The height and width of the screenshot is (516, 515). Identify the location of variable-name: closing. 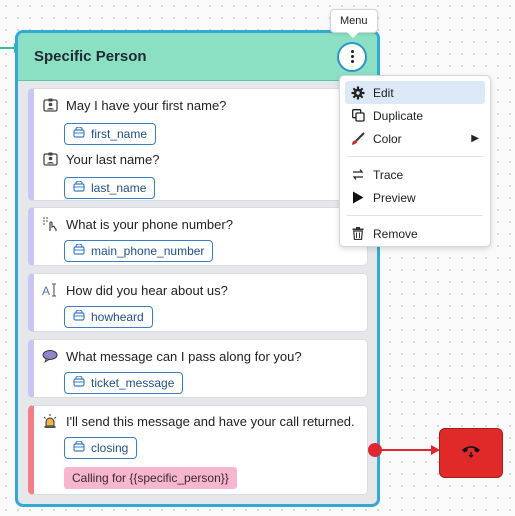
(110, 448).